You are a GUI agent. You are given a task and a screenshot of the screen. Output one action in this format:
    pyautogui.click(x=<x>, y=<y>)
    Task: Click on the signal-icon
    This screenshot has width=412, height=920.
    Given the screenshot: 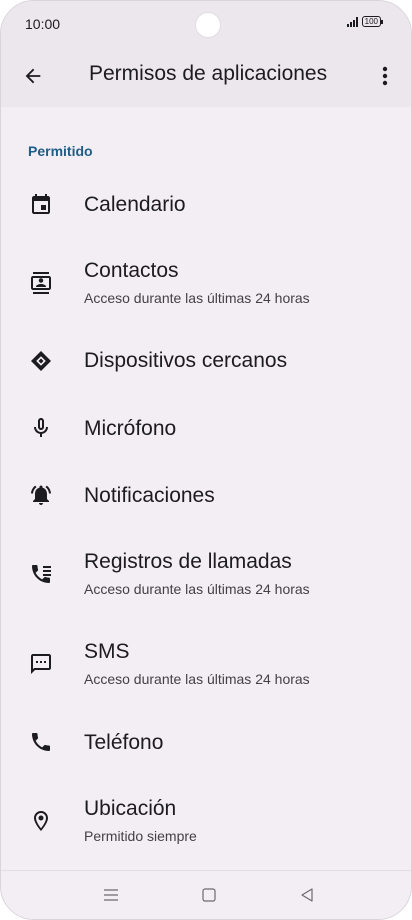 What is the action you would take?
    pyautogui.click(x=352, y=21)
    